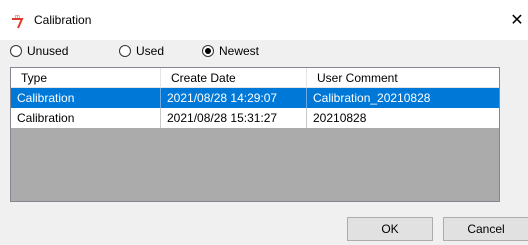 The width and height of the screenshot is (528, 245). What do you see at coordinates (125, 51) in the screenshot?
I see `radio-used-circle` at bounding box center [125, 51].